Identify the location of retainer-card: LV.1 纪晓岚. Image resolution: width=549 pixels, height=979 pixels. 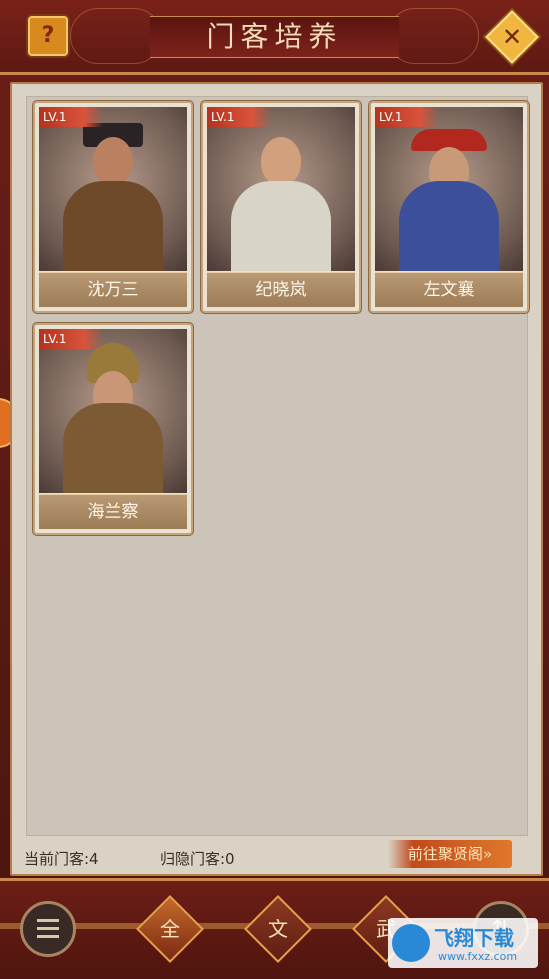
(281, 207).